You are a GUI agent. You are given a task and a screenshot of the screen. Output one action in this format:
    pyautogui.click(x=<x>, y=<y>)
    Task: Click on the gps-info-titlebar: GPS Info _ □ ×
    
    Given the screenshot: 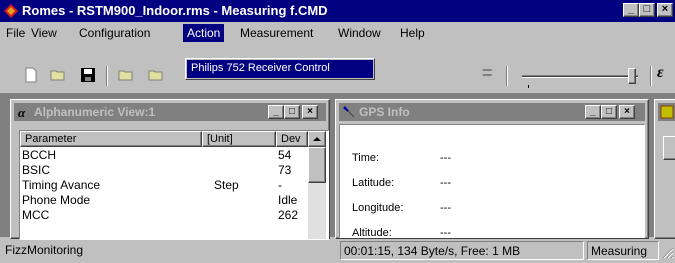 What is the action you would take?
    pyautogui.click(x=492, y=112)
    